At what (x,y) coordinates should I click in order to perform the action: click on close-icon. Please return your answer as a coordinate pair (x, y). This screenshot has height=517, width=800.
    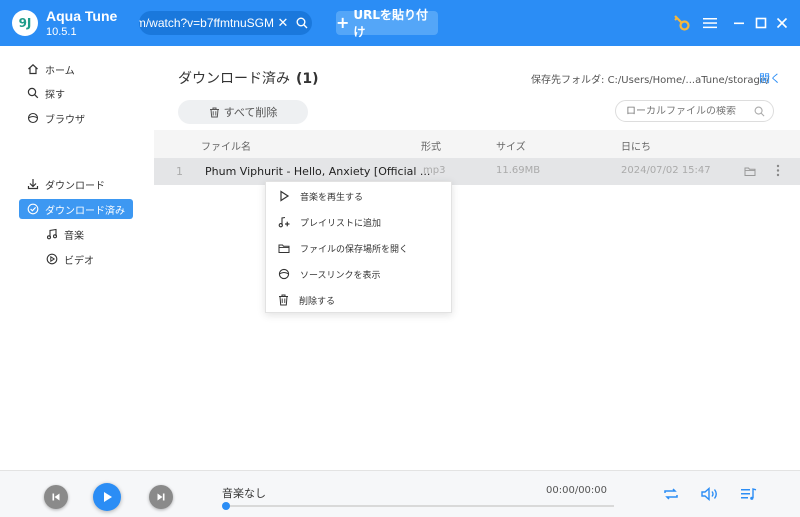
    Looking at the image, I should click on (782, 23).